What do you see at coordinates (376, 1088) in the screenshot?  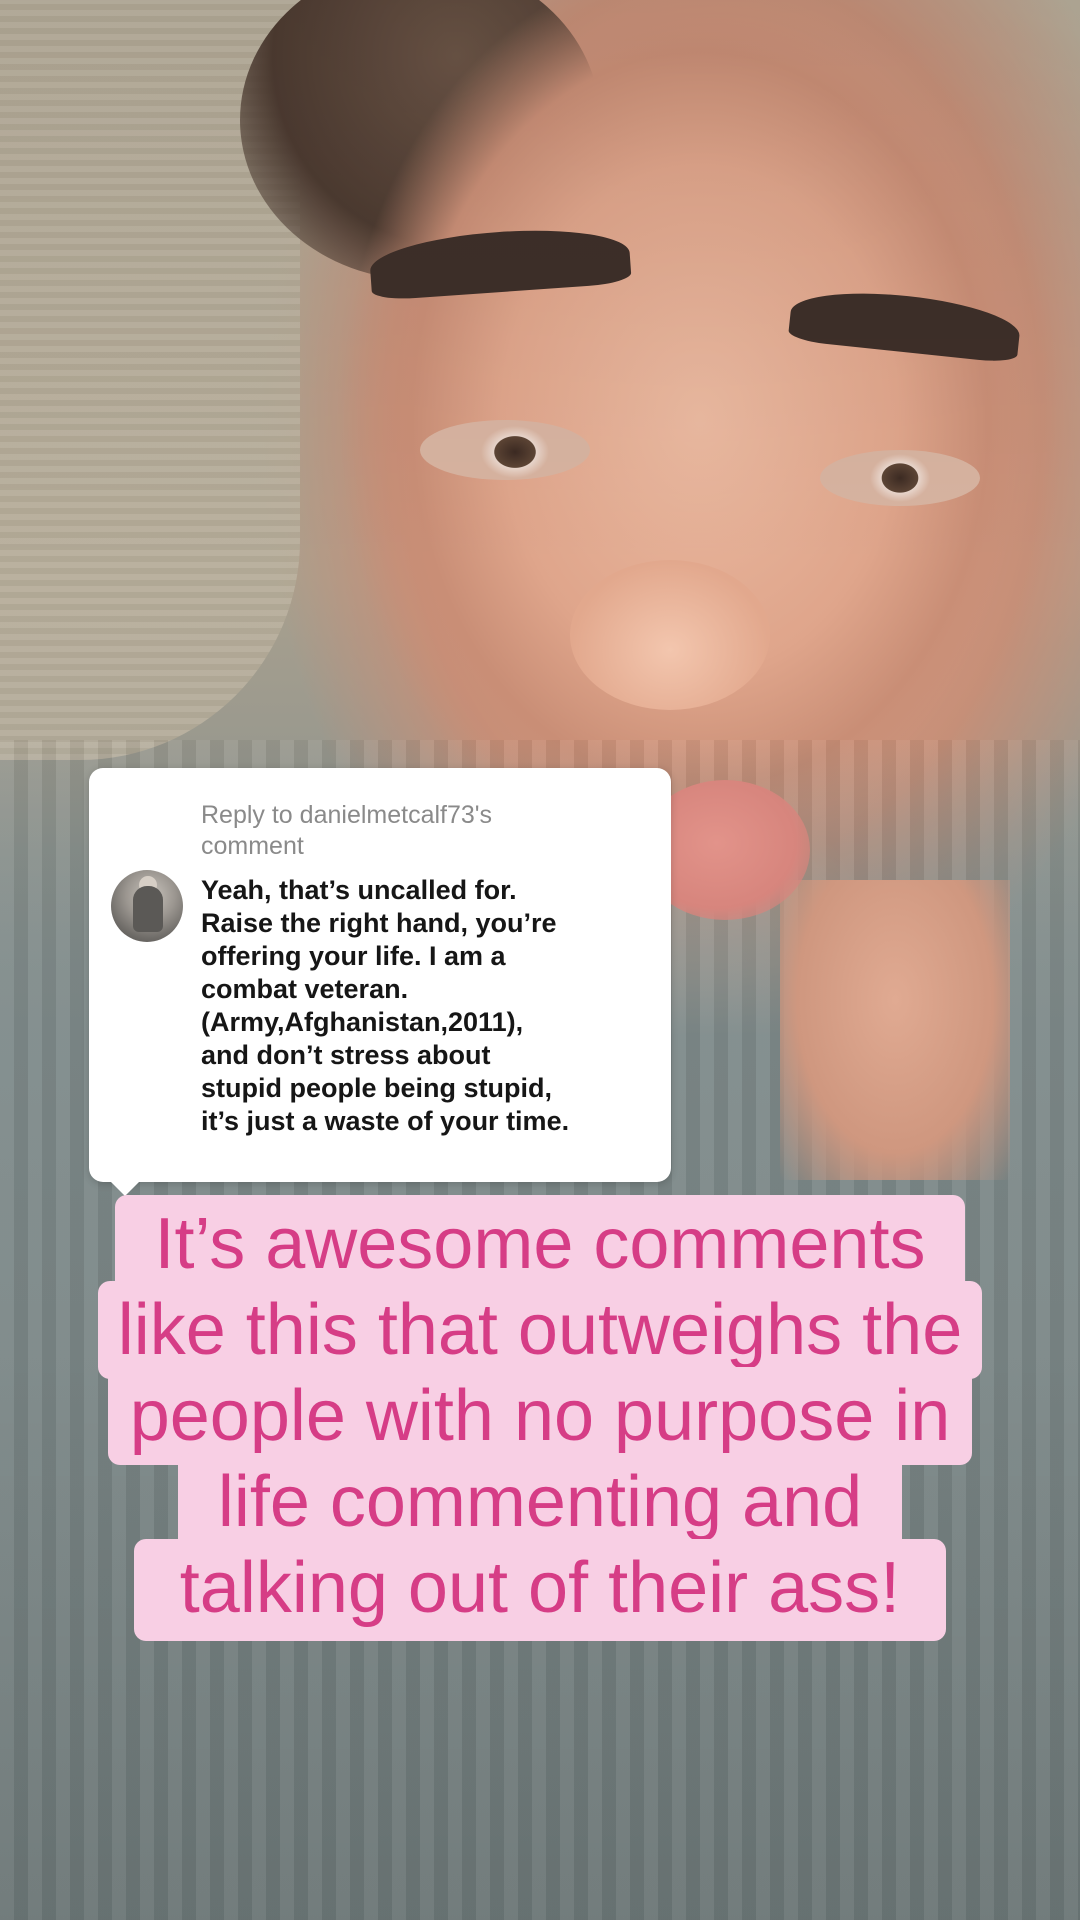 I see `comment-line: stupid people being stupid,` at bounding box center [376, 1088].